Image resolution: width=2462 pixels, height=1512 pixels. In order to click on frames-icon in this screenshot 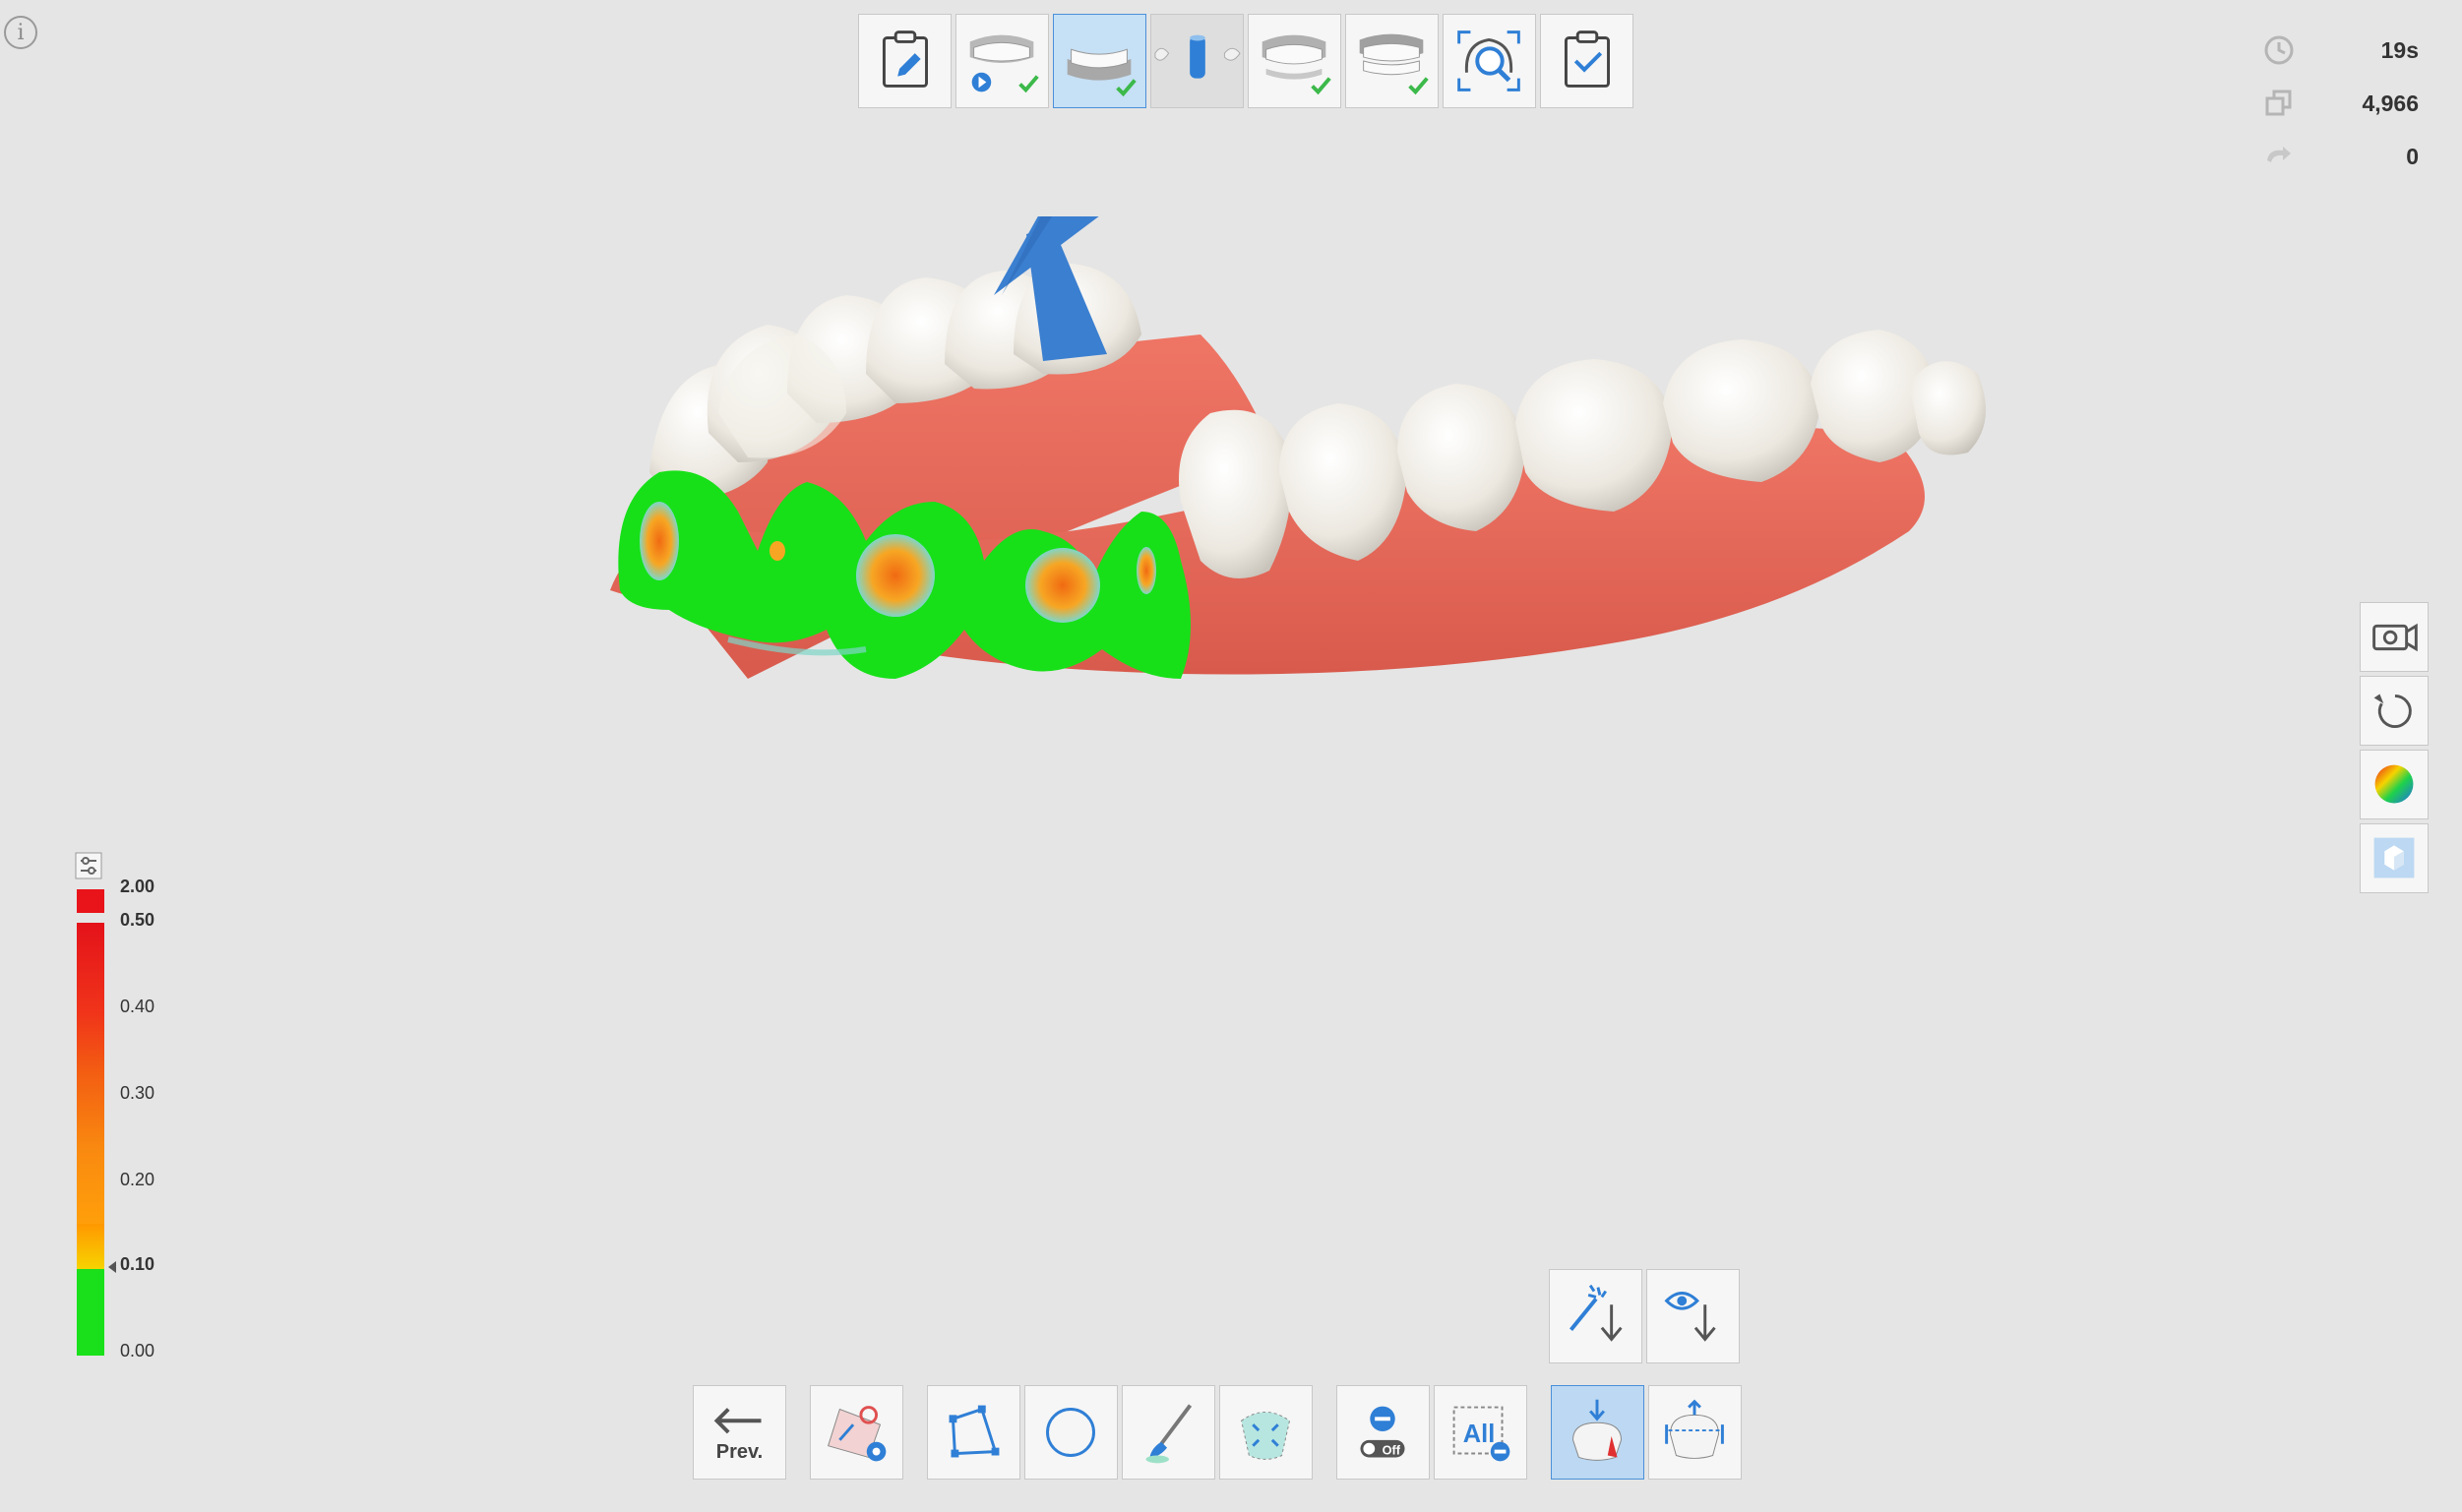, I will do `click(2278, 103)`.